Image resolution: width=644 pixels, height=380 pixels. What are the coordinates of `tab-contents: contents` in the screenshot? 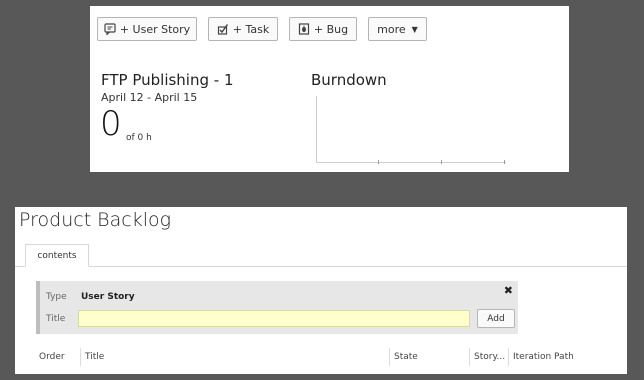 It's located at (57, 255).